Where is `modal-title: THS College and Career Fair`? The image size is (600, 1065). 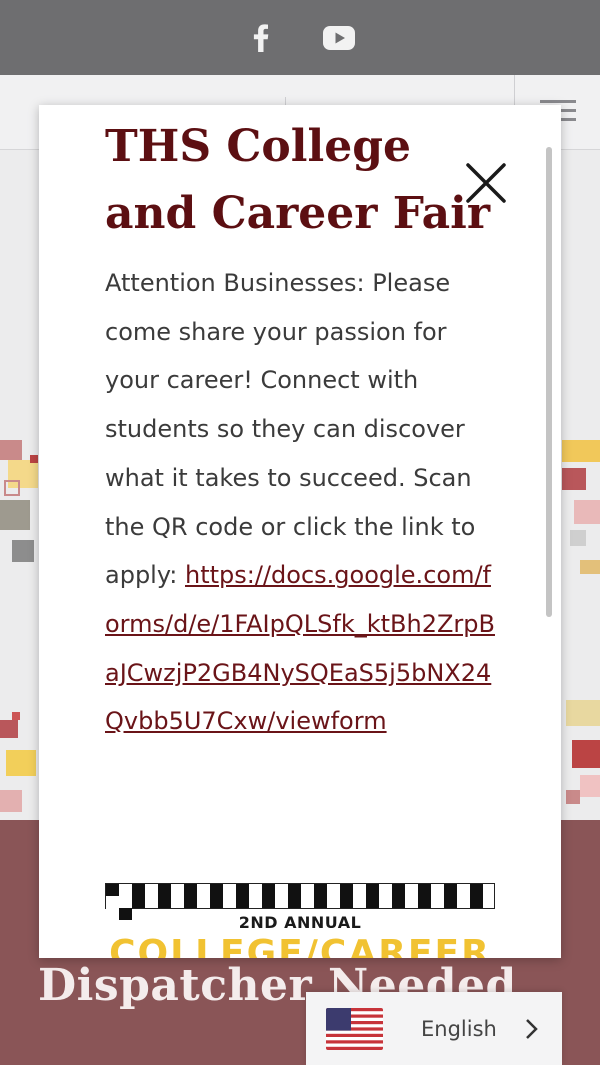
modal-title: THS College and Career Fair is located at coordinates (298, 180).